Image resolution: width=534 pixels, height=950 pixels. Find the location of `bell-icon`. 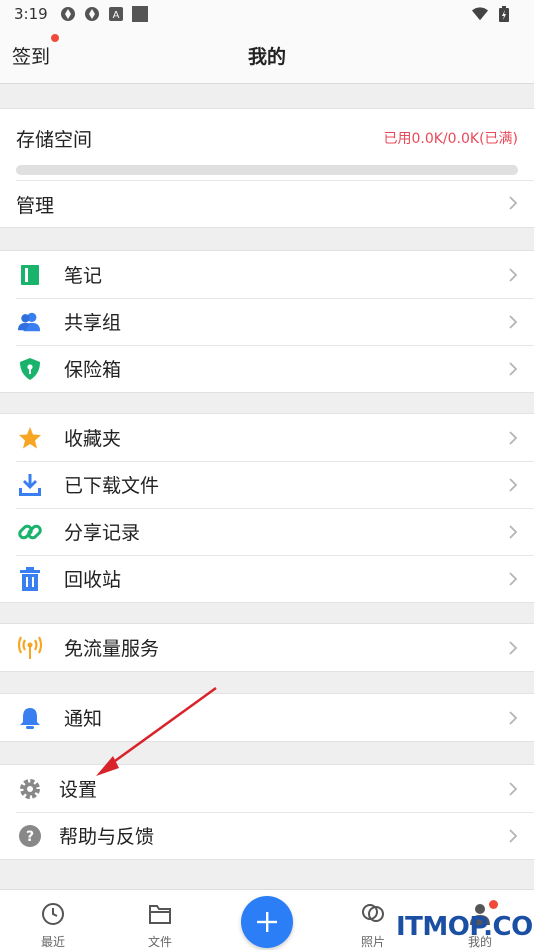

bell-icon is located at coordinates (30, 718).